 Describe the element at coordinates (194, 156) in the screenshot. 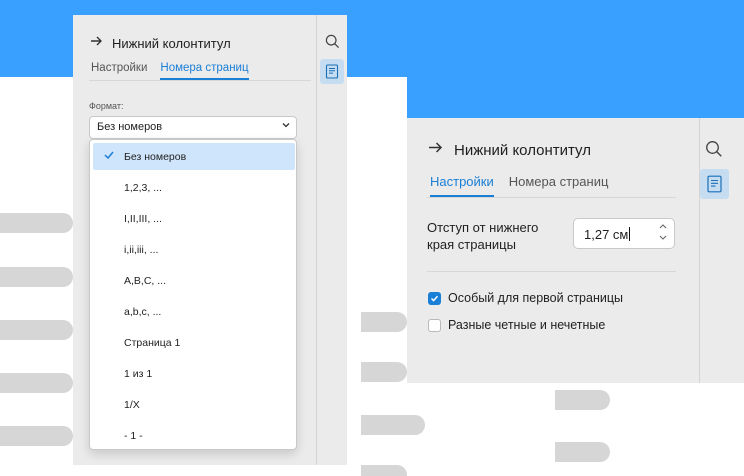

I see `dropdown-option: Без номеров` at that location.